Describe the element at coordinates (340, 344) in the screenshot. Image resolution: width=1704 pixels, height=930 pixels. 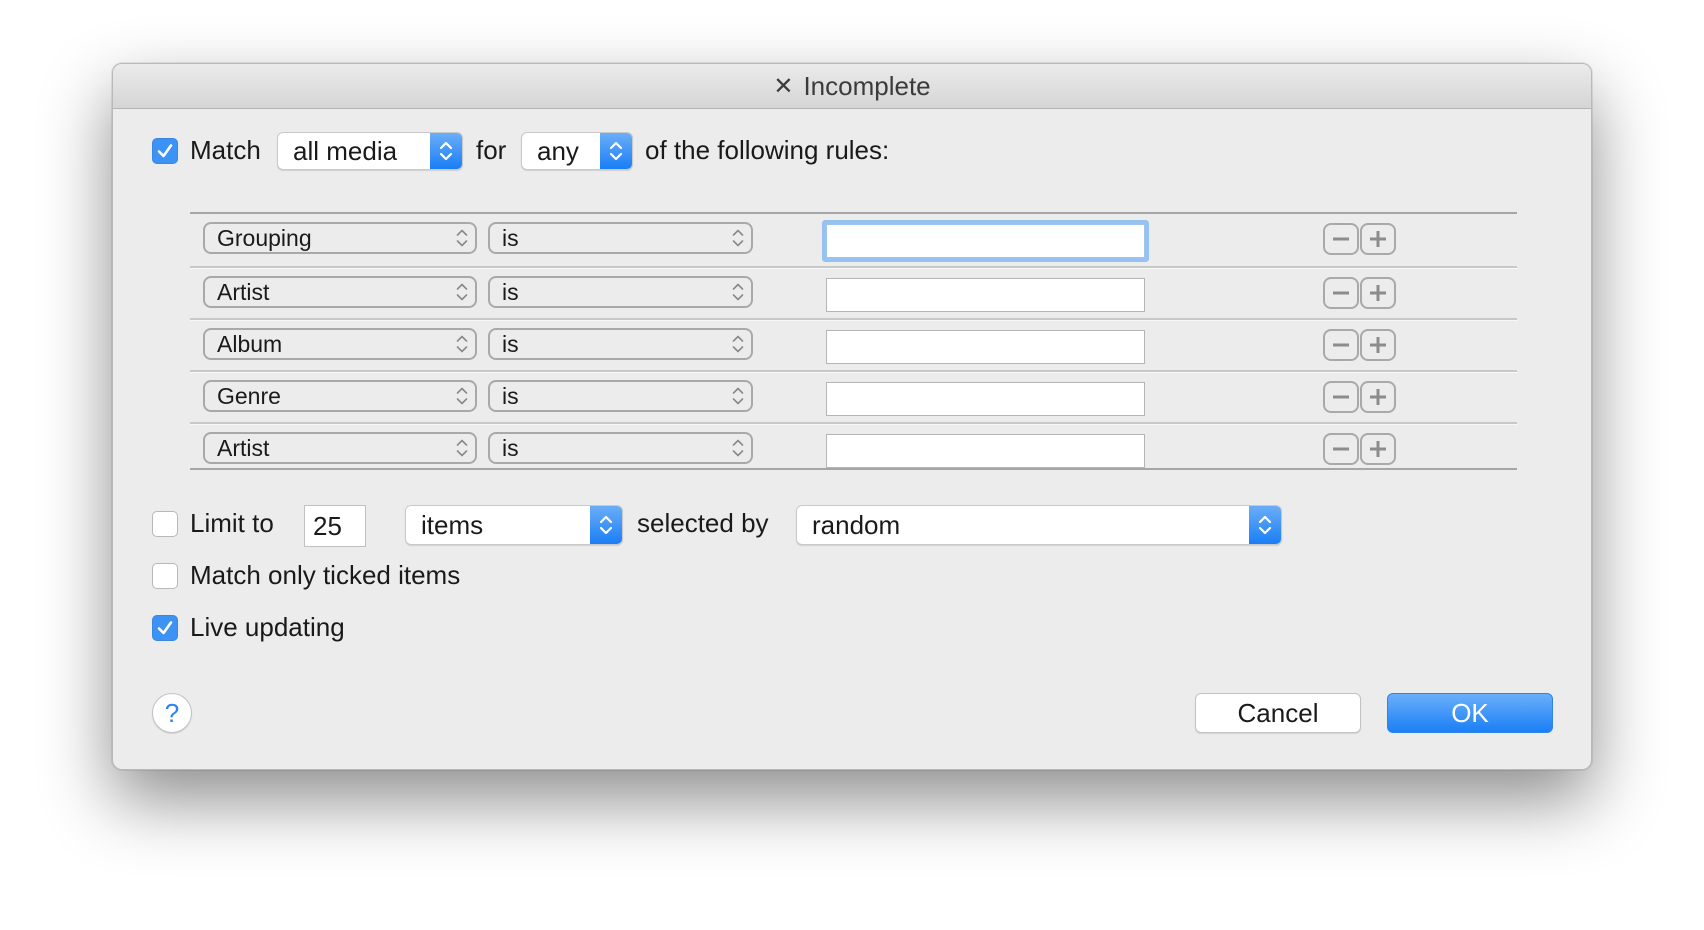
I see `rule-field-select: Album` at that location.